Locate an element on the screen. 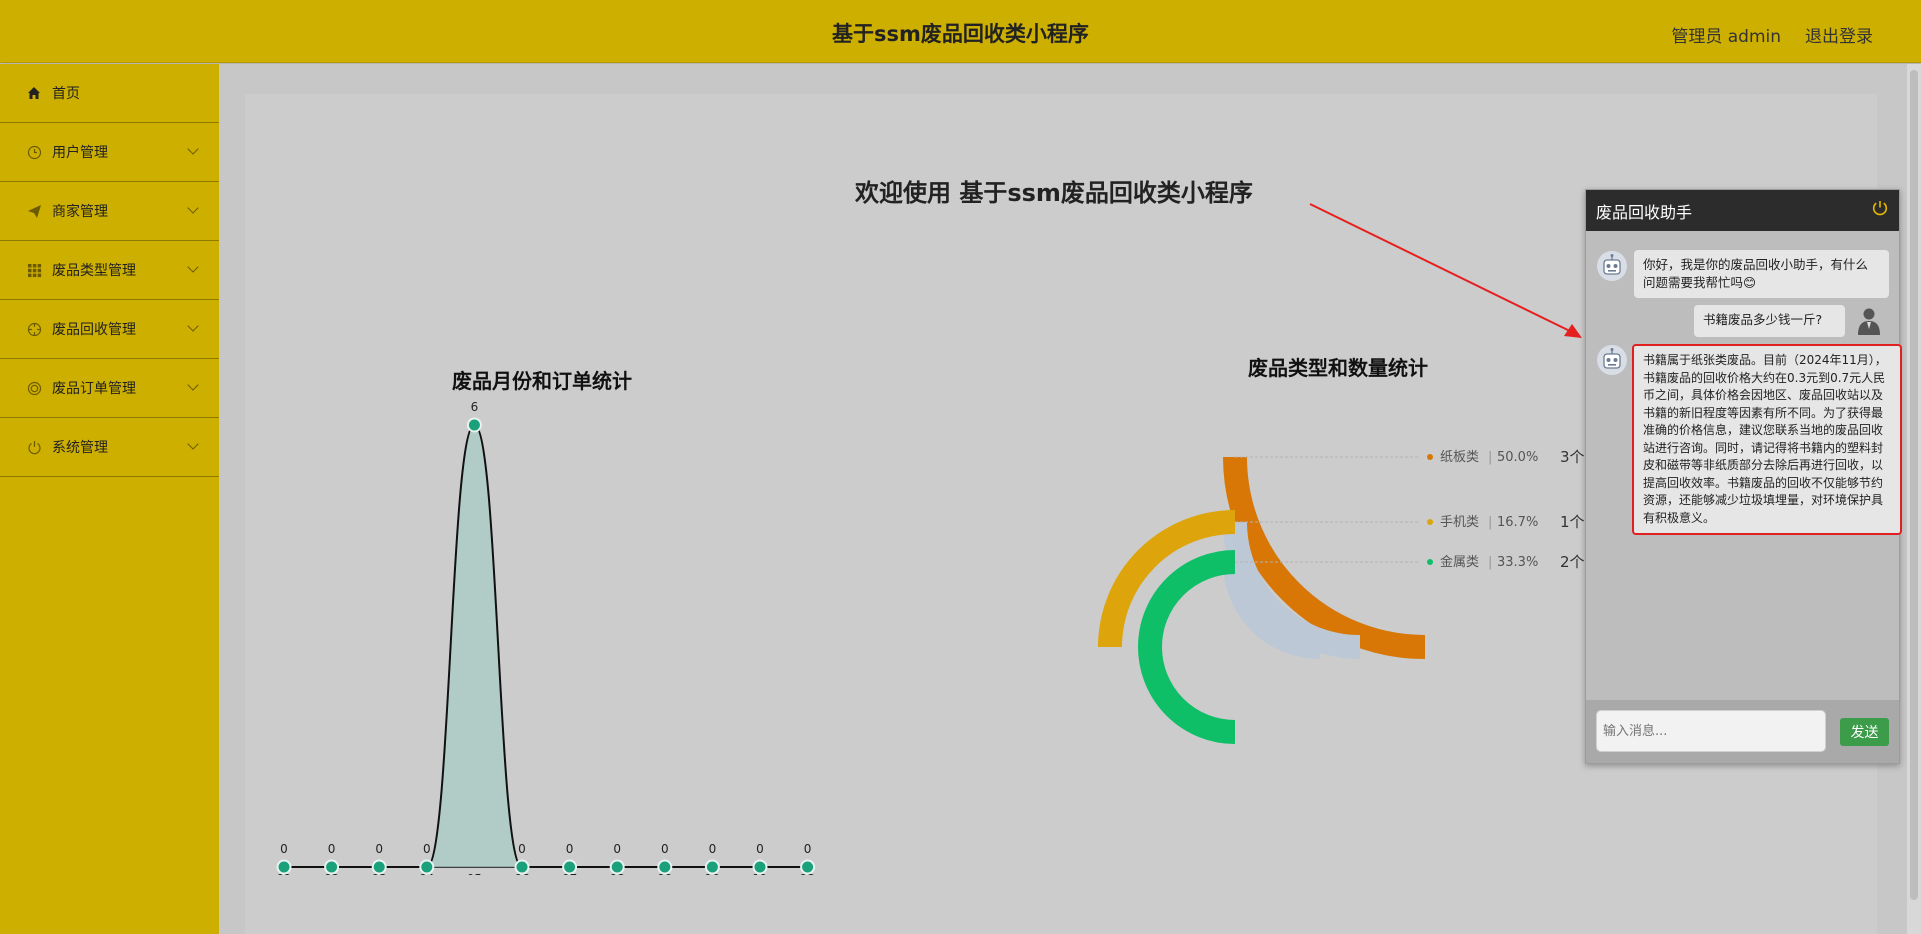 The width and height of the screenshot is (1921, 934). area-fill is located at coordinates (546, 646).